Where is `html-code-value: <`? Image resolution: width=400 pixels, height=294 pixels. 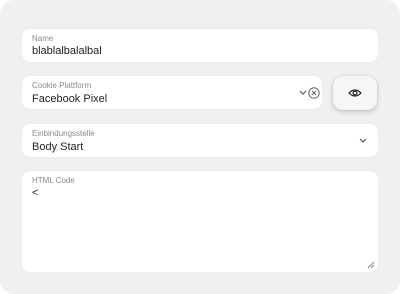
html-code-value: < is located at coordinates (35, 193).